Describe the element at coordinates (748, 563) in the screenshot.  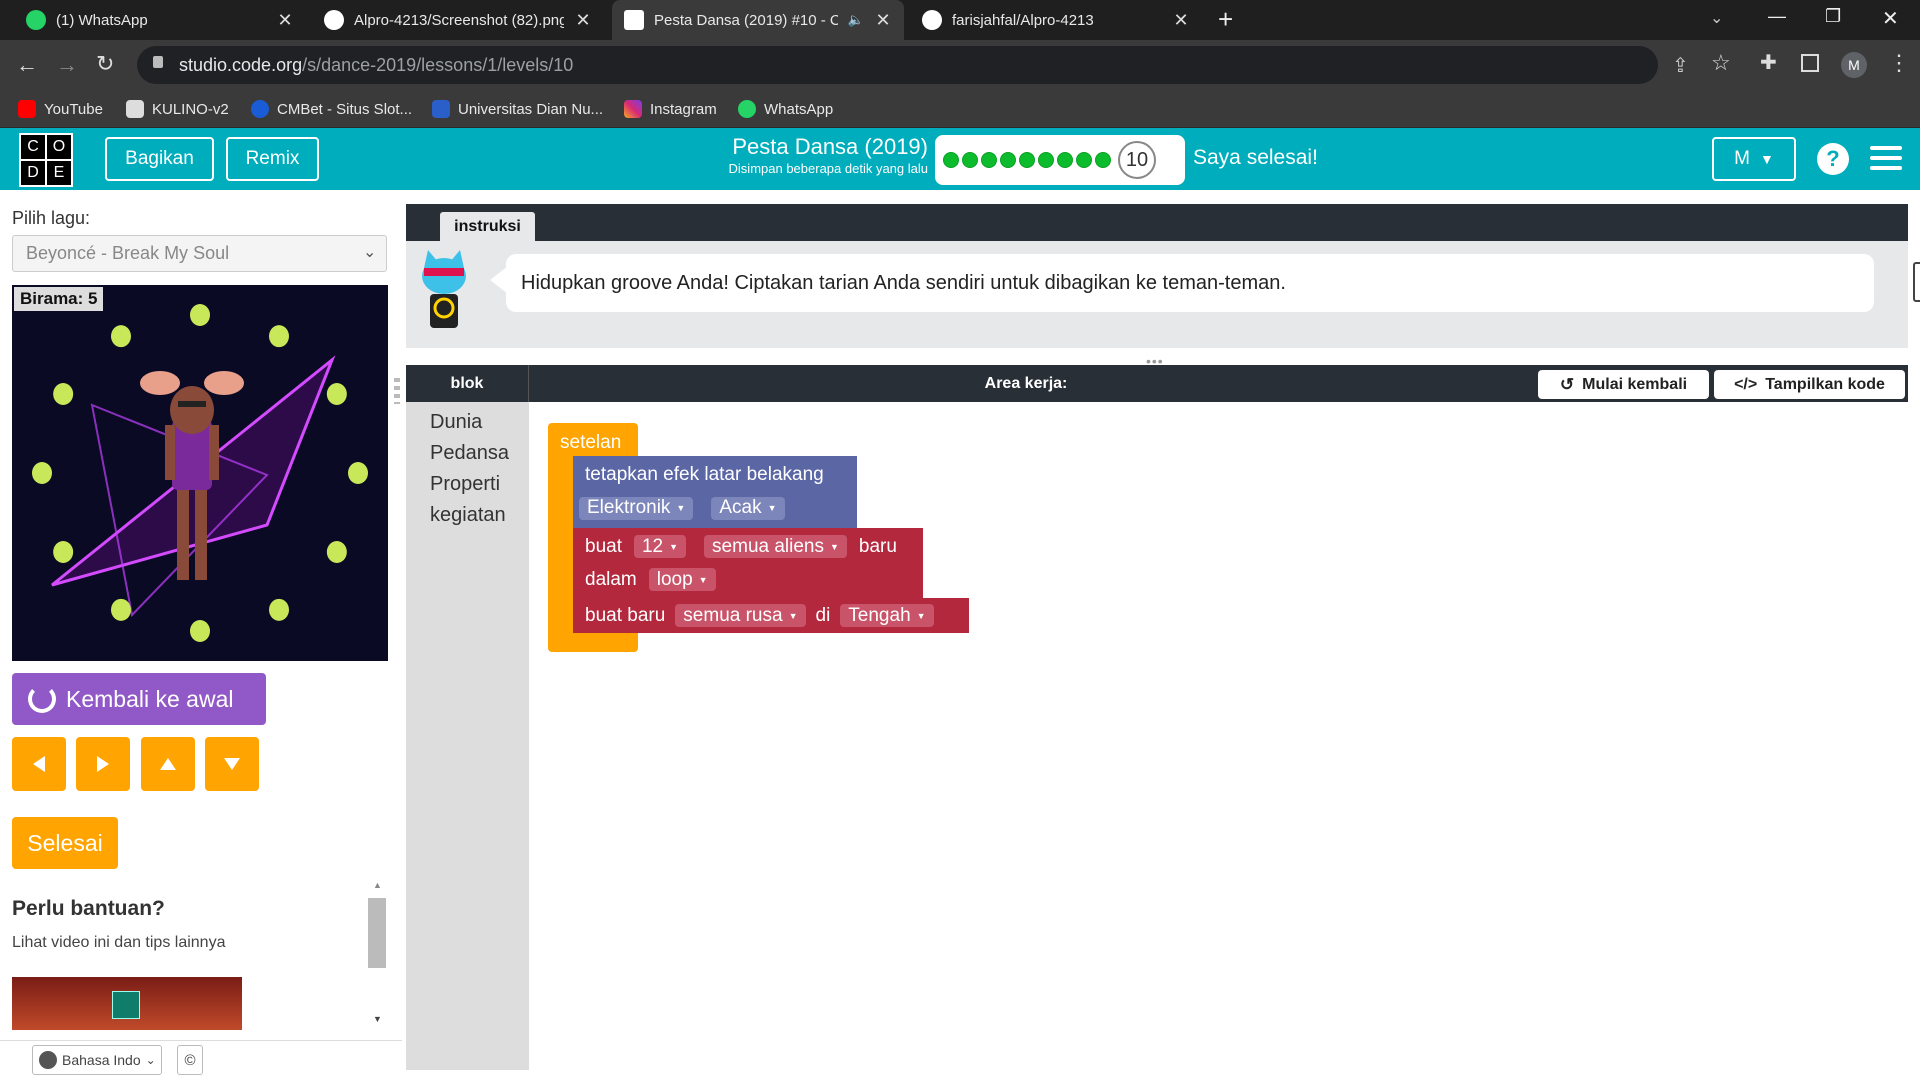
I see `make-group-block: buat 12 ▼ semua aliens ▼ baru dalam loop ▼` at that location.